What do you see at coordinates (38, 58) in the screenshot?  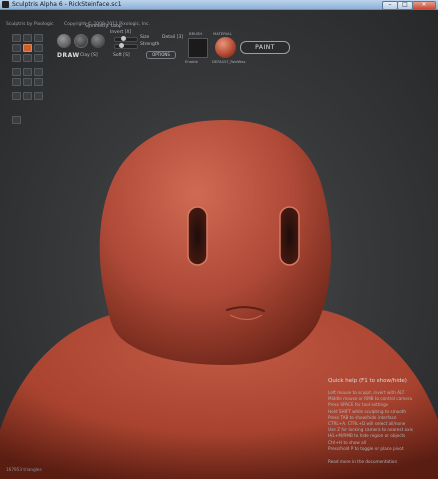 I see `scale-icon` at bounding box center [38, 58].